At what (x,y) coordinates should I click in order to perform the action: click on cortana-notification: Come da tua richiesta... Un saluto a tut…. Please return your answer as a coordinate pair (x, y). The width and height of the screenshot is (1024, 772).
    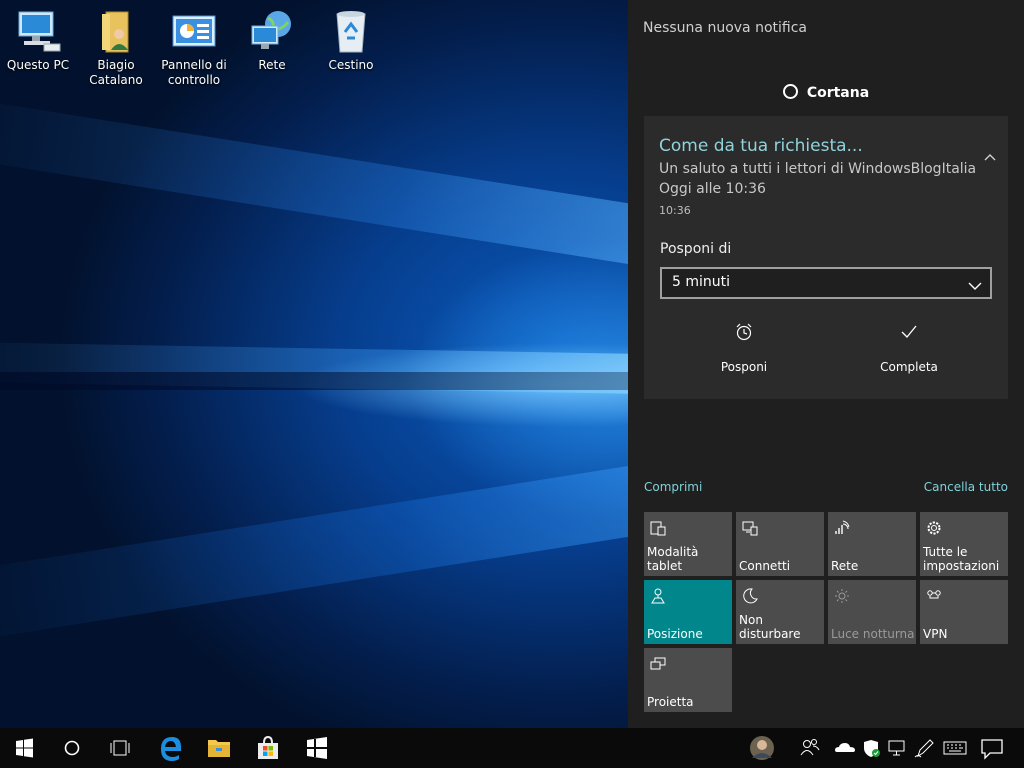
    Looking at the image, I should click on (826, 257).